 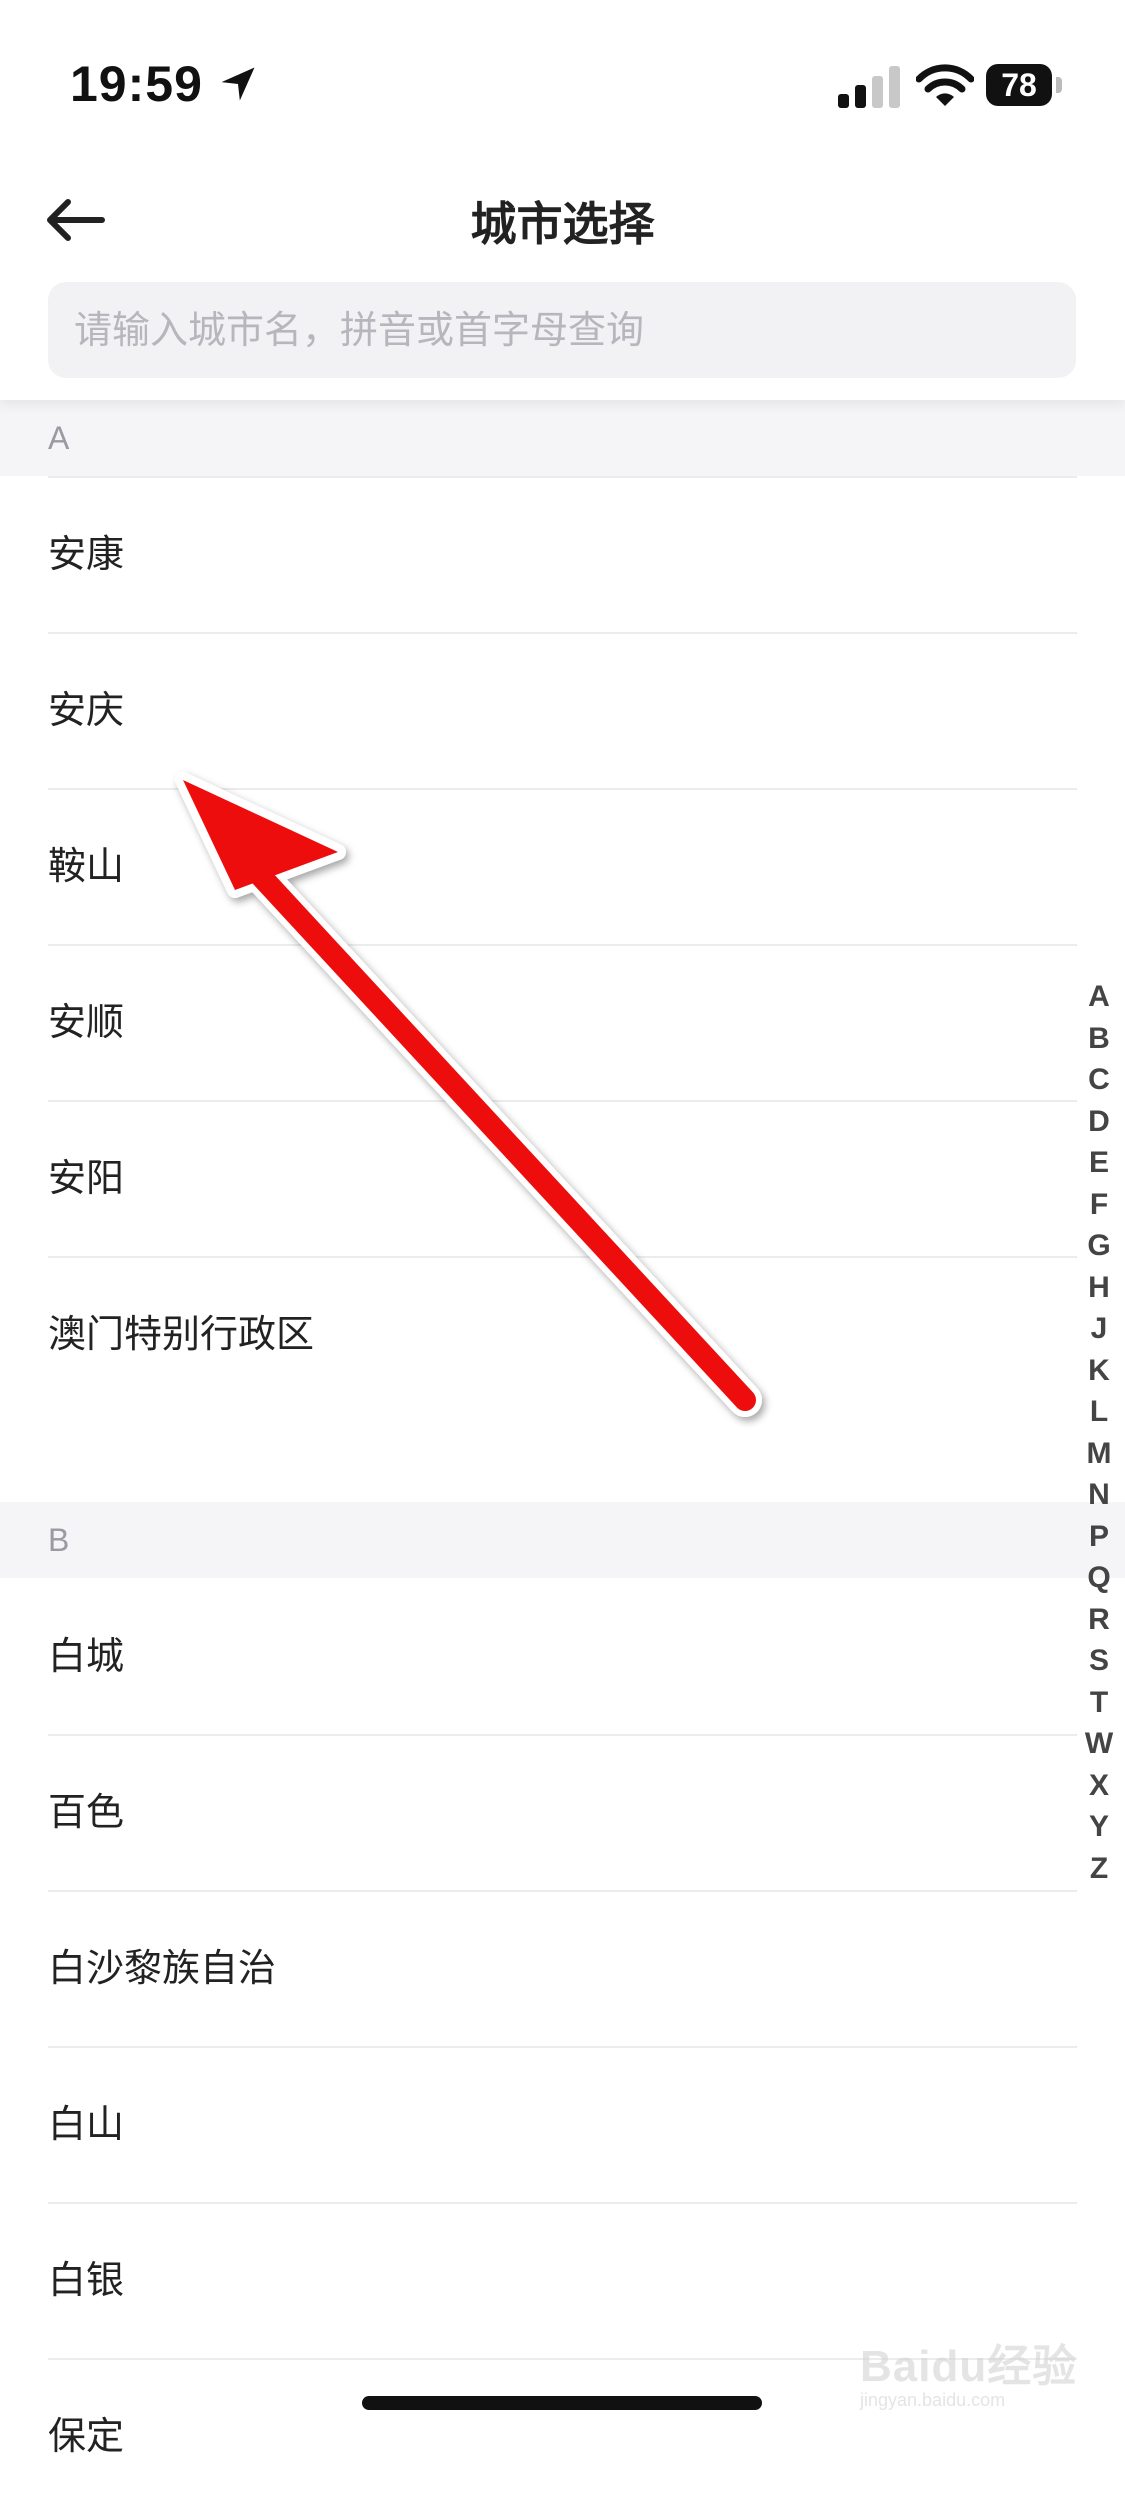 I want to click on city-item: 安顺, so click(x=562, y=1022).